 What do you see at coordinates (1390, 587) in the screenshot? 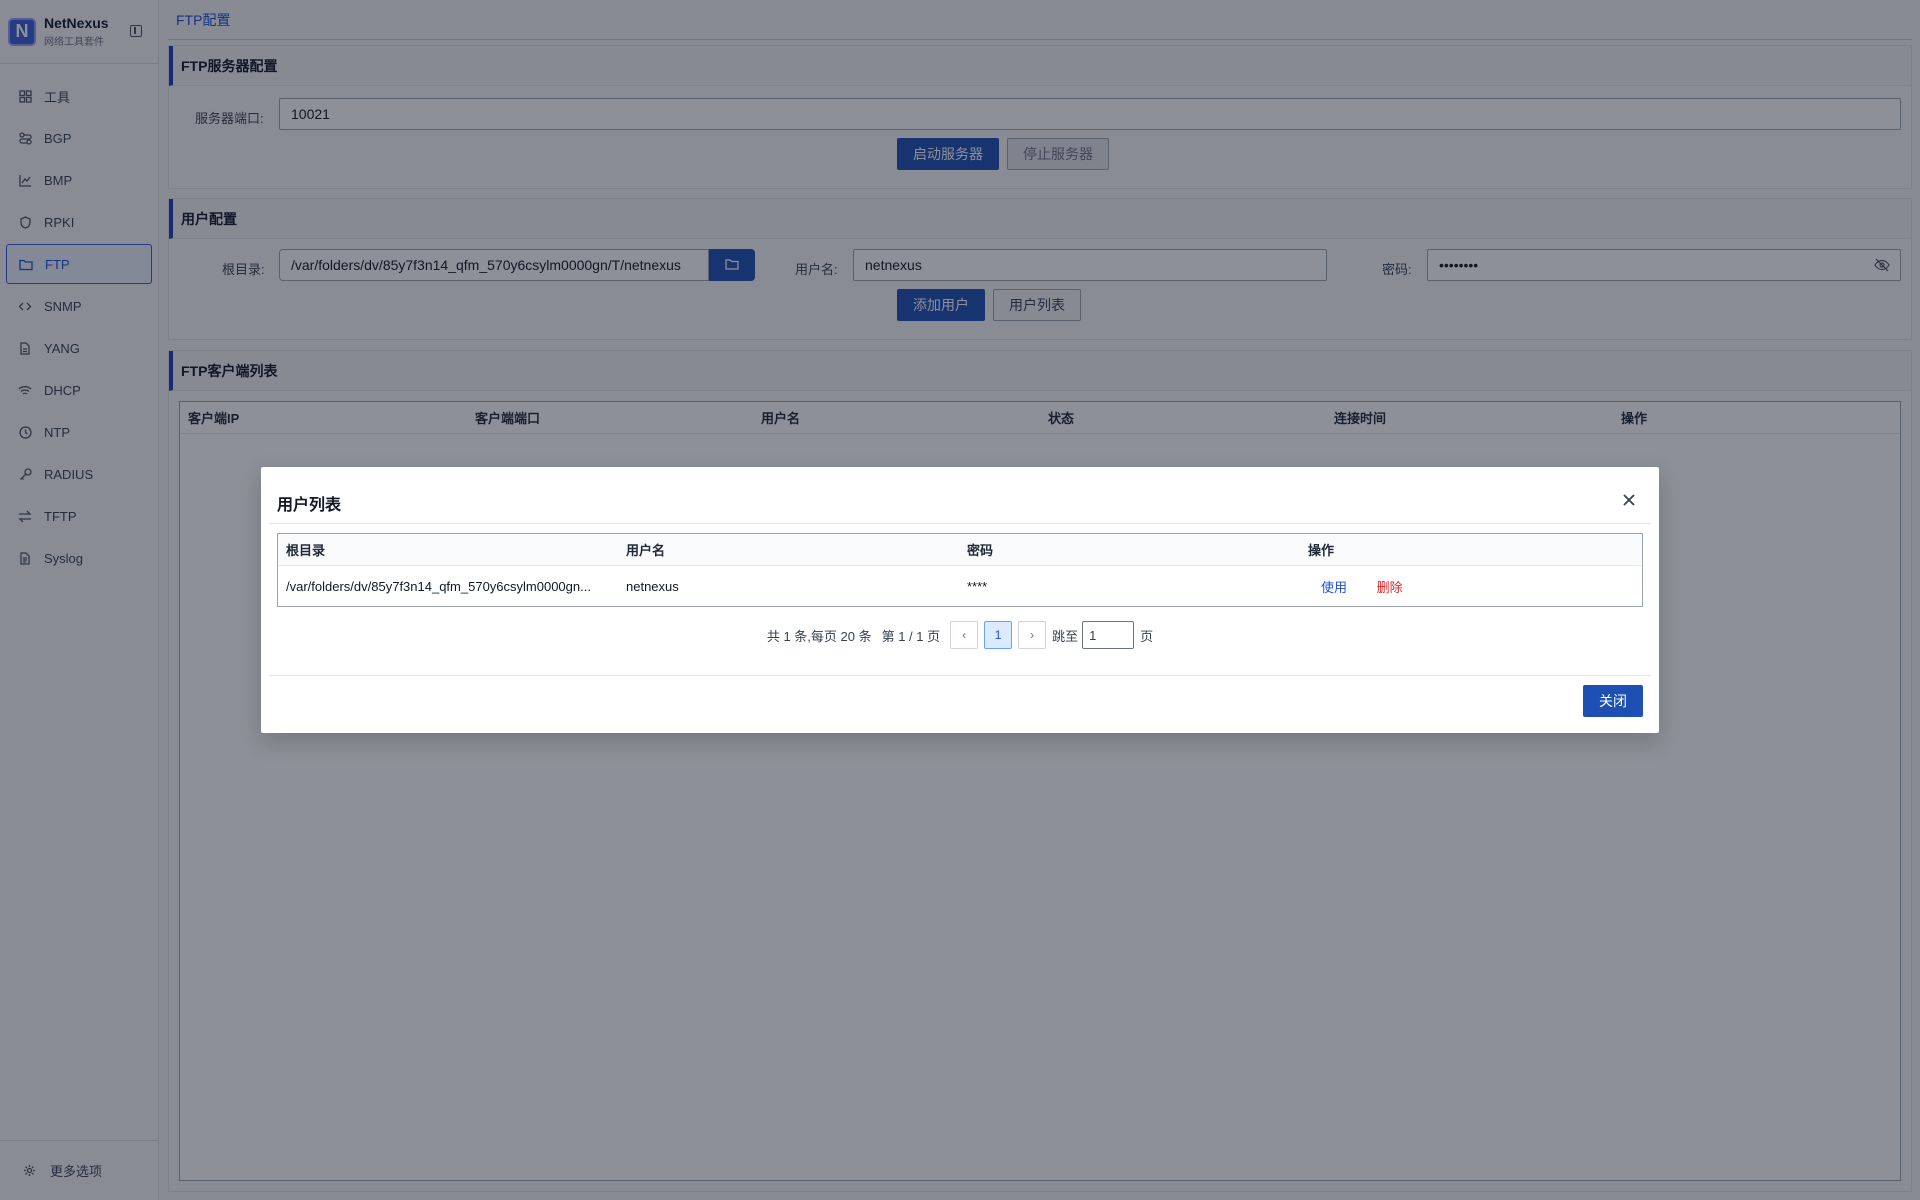
I see `delete-link: 删除` at bounding box center [1390, 587].